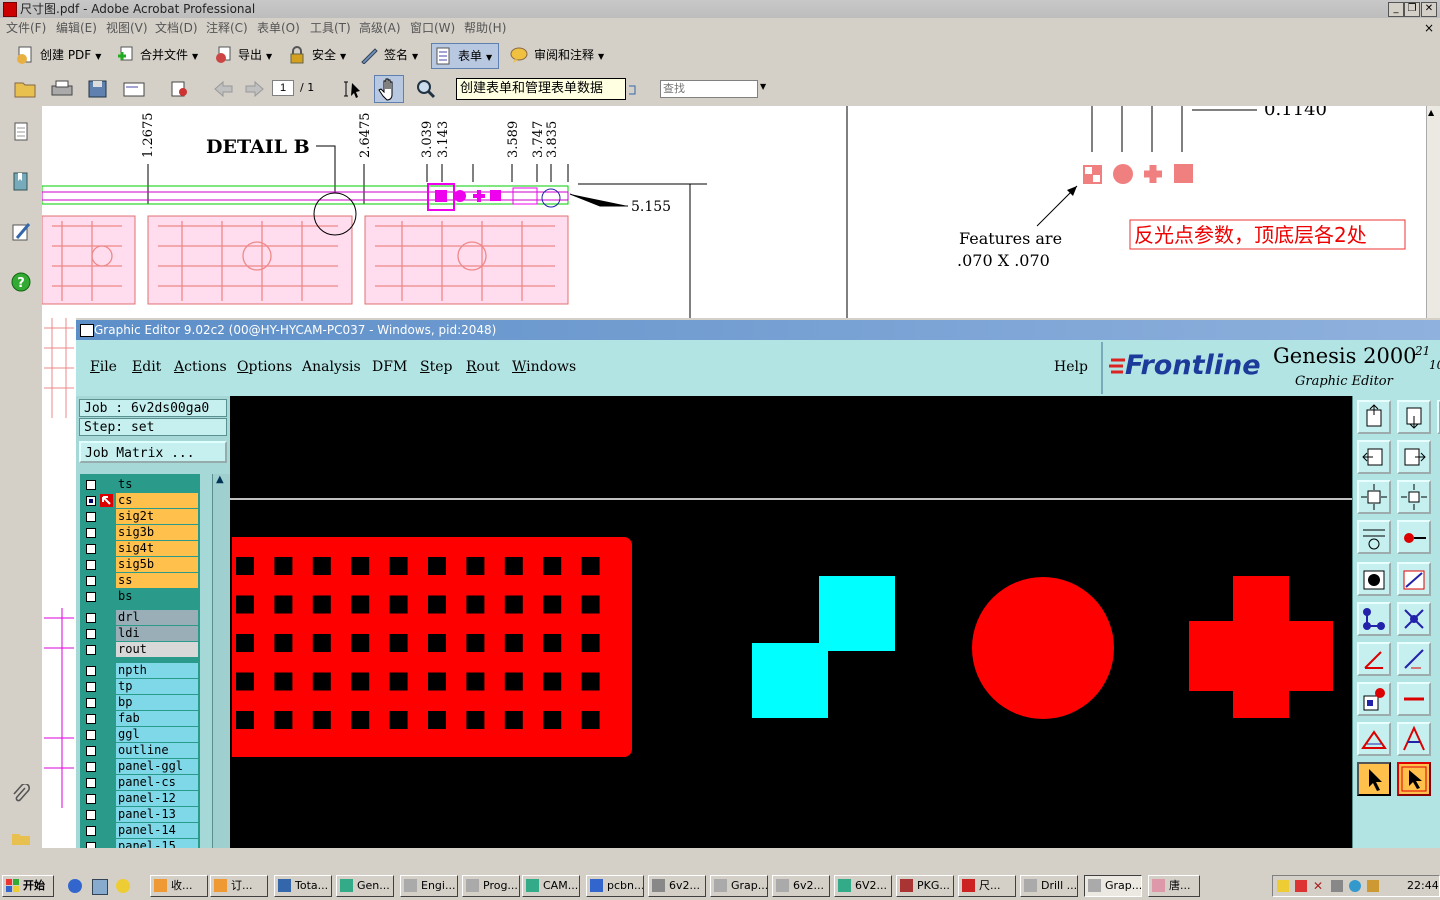 This screenshot has height=900, width=1440. What do you see at coordinates (223, 89) in the screenshot?
I see `previous-page-icon` at bounding box center [223, 89].